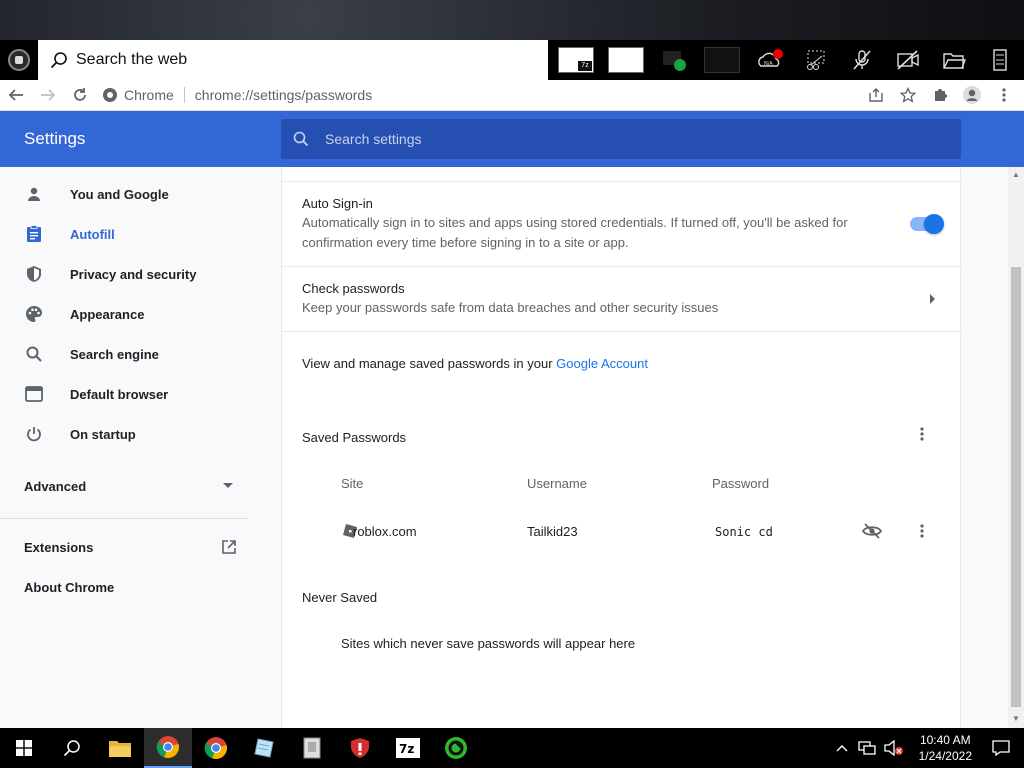 The height and width of the screenshot is (768, 1024). Describe the element at coordinates (120, 748) in the screenshot. I see `taskbar-file-explorer` at that location.